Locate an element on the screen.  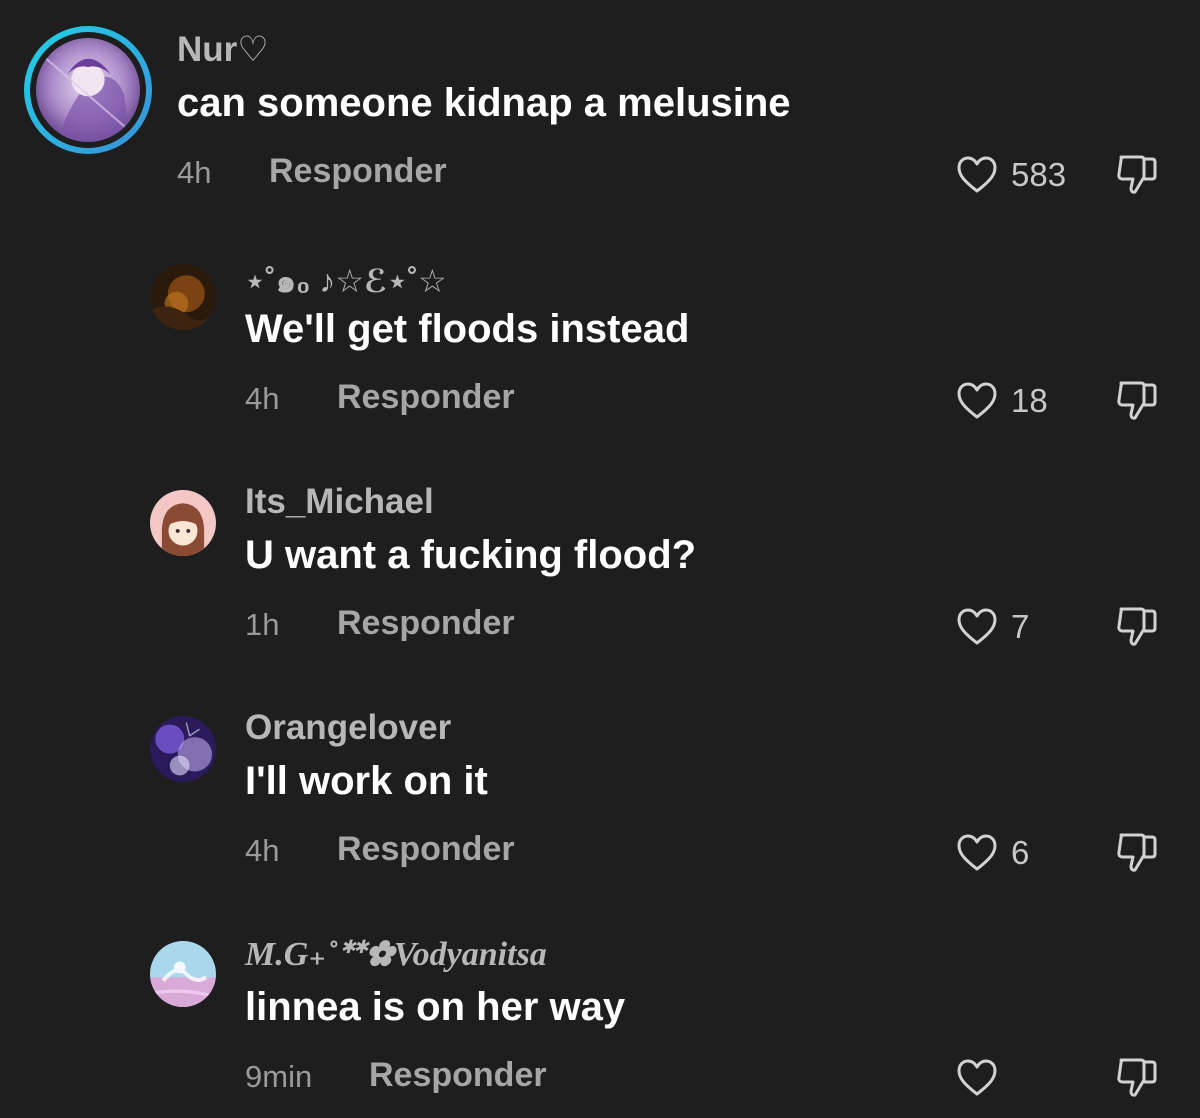
comment-timestamp: 1h is located at coordinates (262, 624).